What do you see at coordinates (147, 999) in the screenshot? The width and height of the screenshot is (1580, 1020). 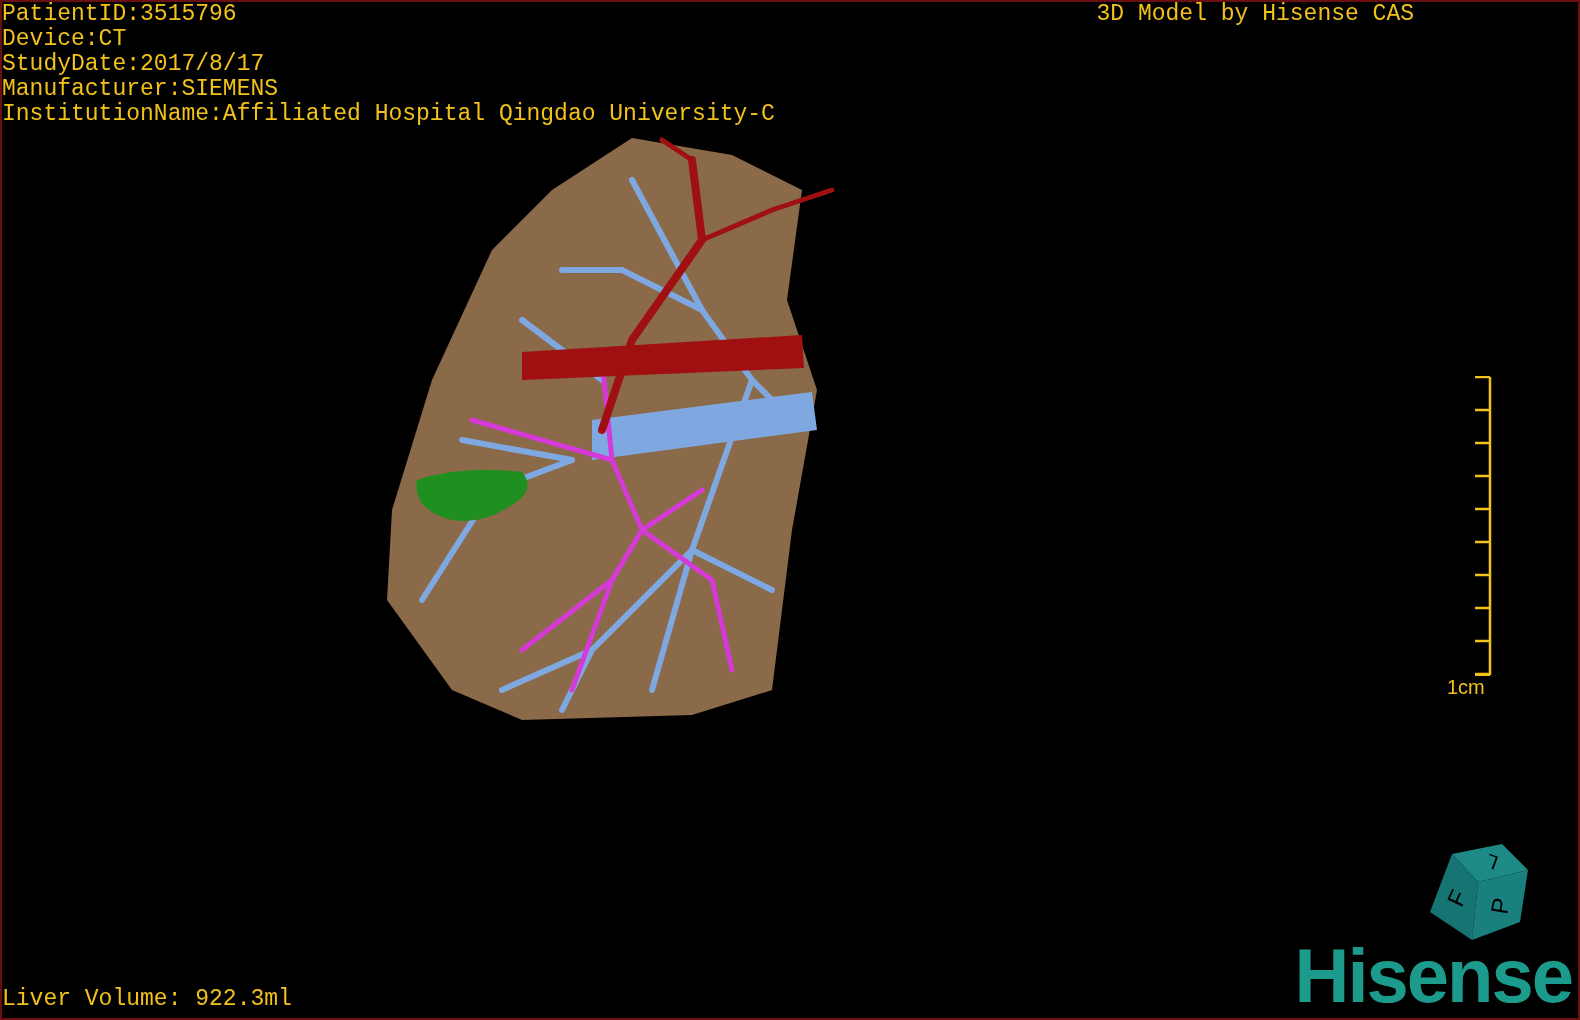 I see `liver-volume-text: Liver Volume: 922.3ml` at bounding box center [147, 999].